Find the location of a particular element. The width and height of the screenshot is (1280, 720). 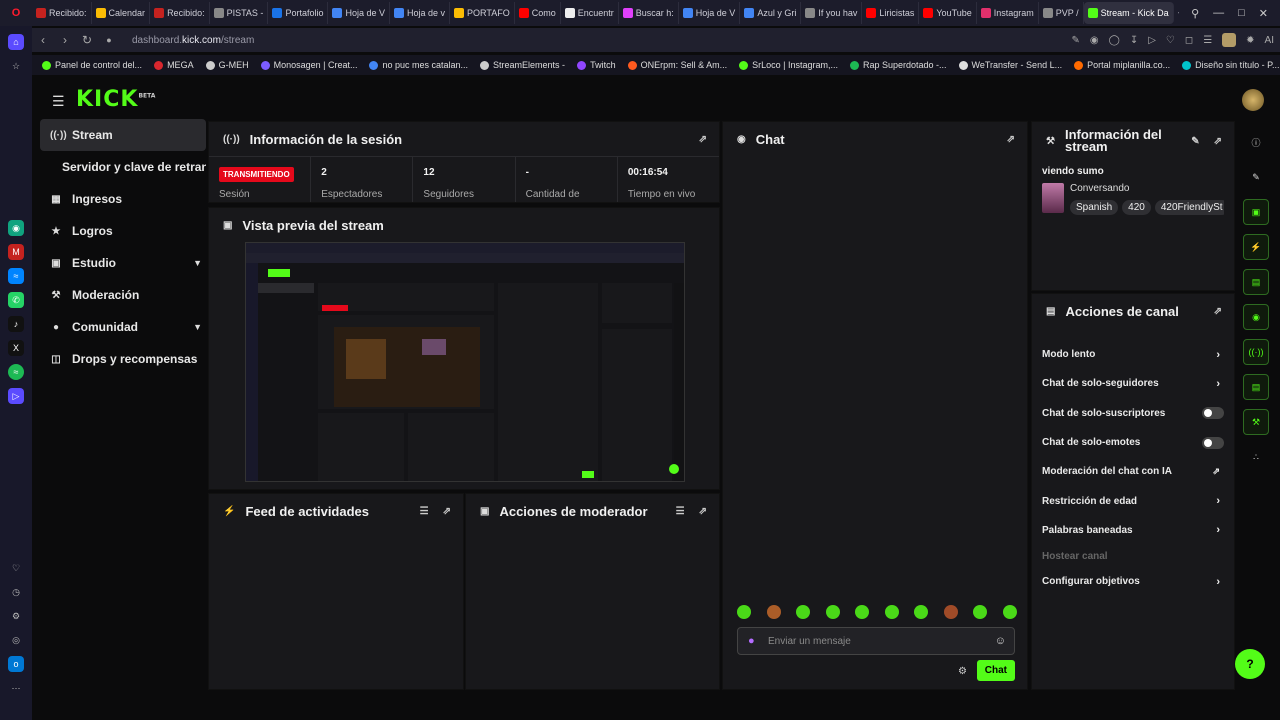

nav-studio: ▣ Estudio ▼ is located at coordinates (123, 263).